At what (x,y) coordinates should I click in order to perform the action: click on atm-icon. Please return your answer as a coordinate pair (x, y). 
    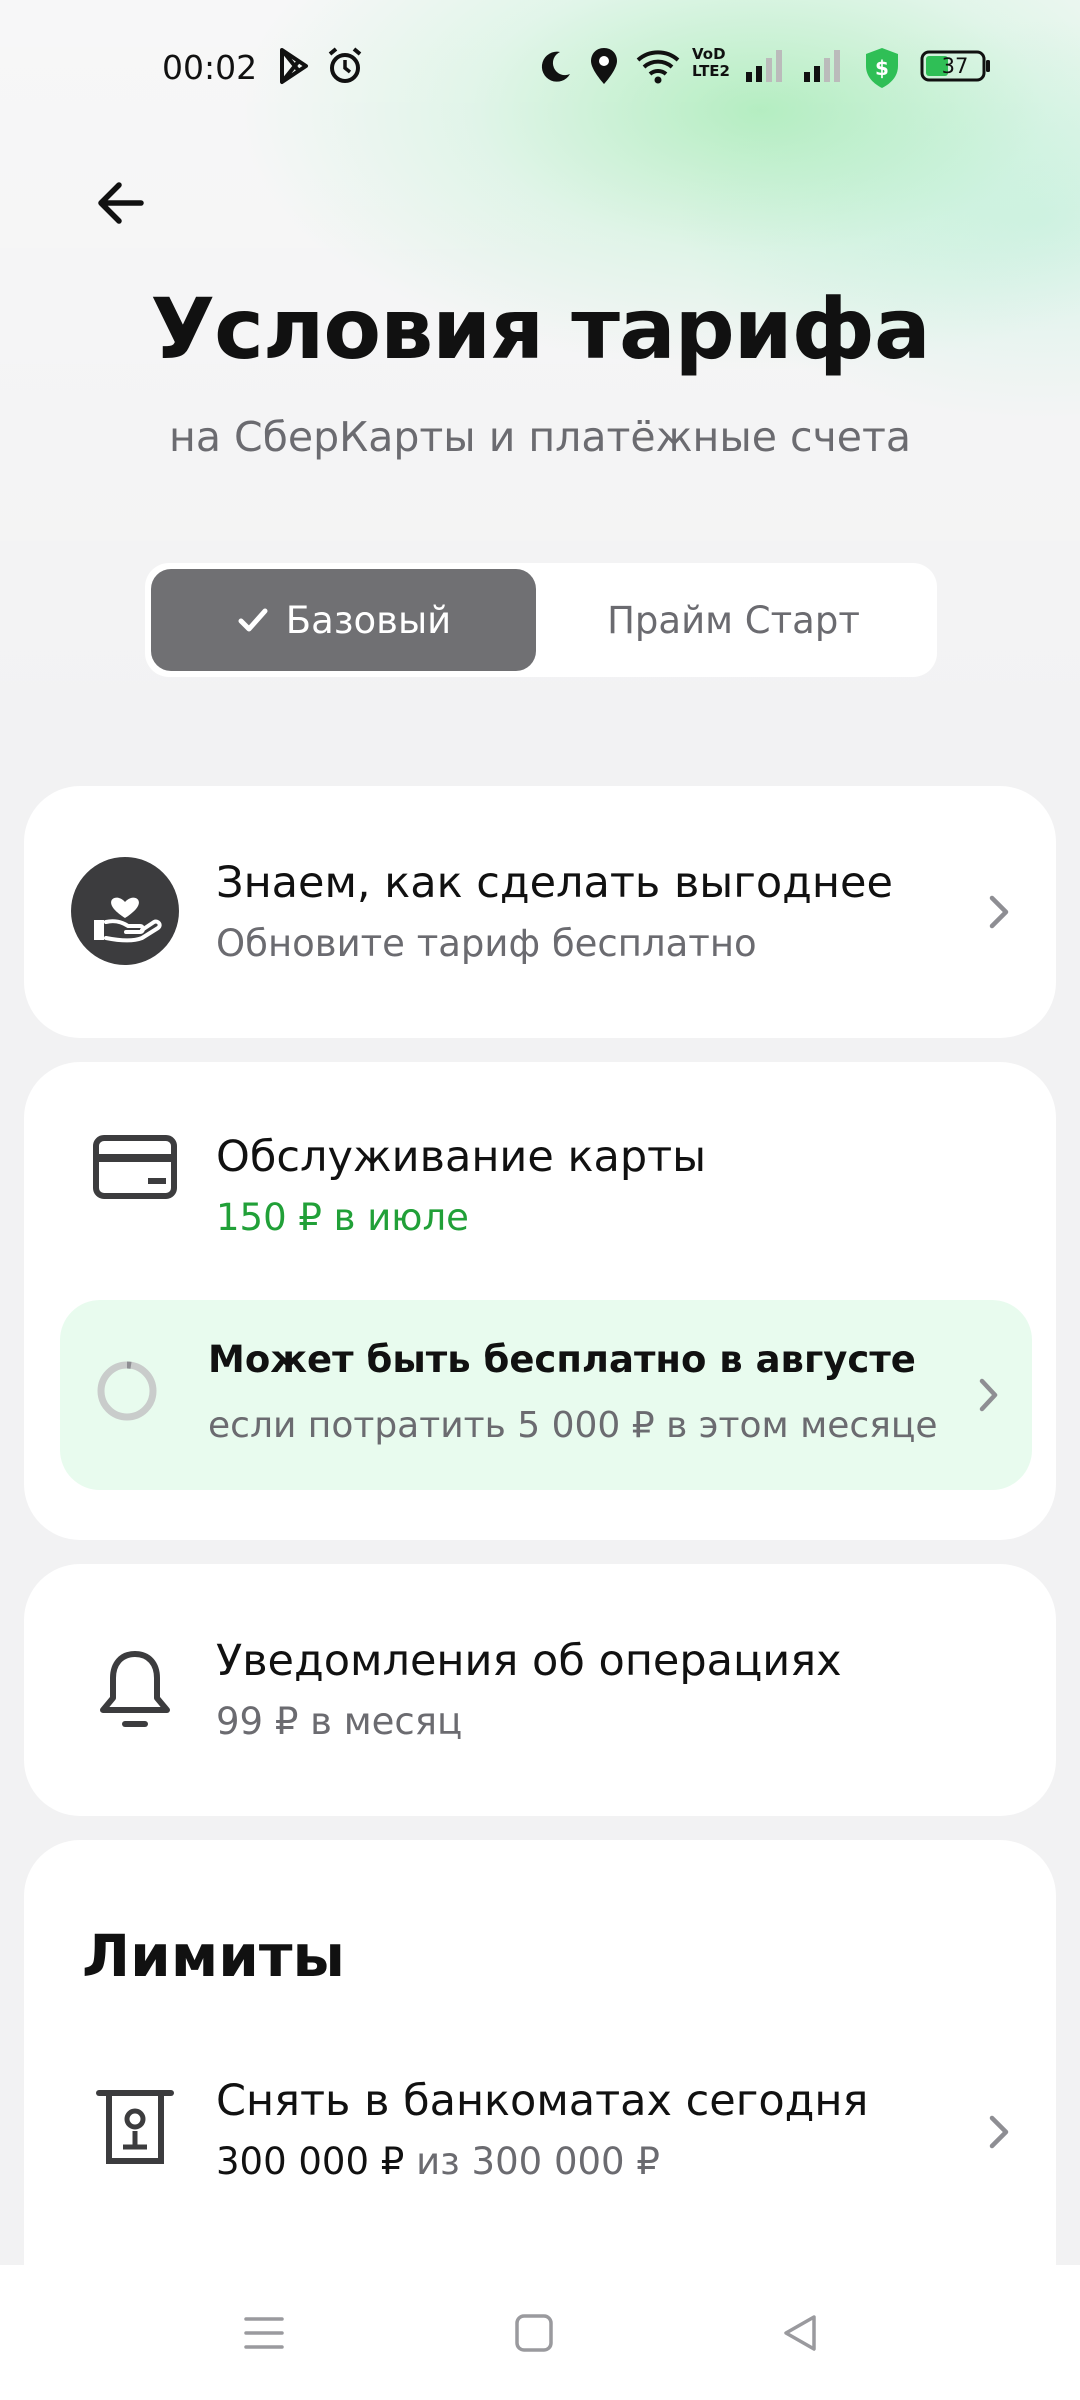
    Looking at the image, I should click on (135, 2127).